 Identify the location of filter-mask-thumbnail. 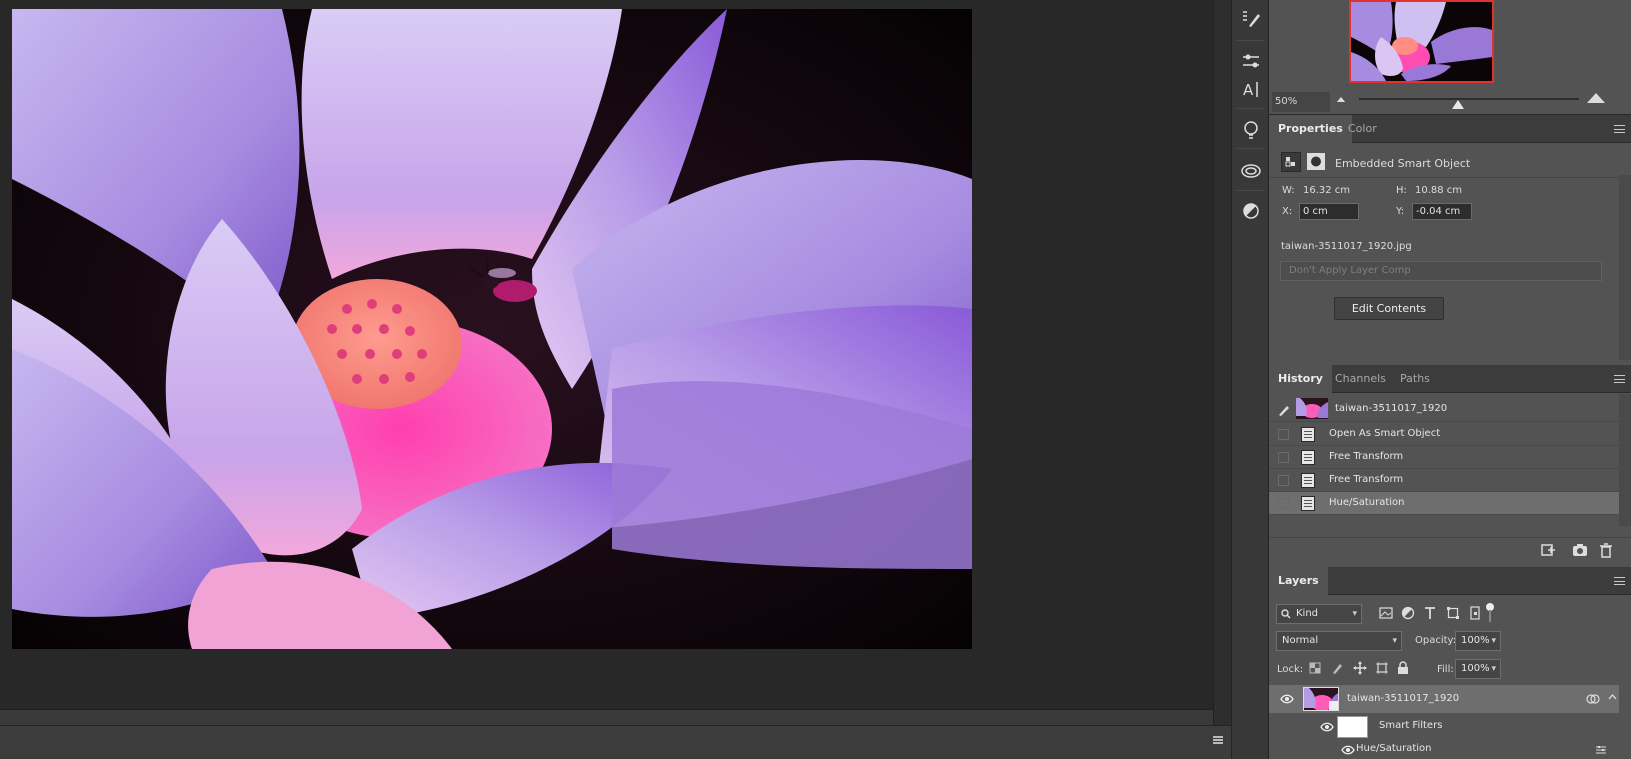
(1352, 727).